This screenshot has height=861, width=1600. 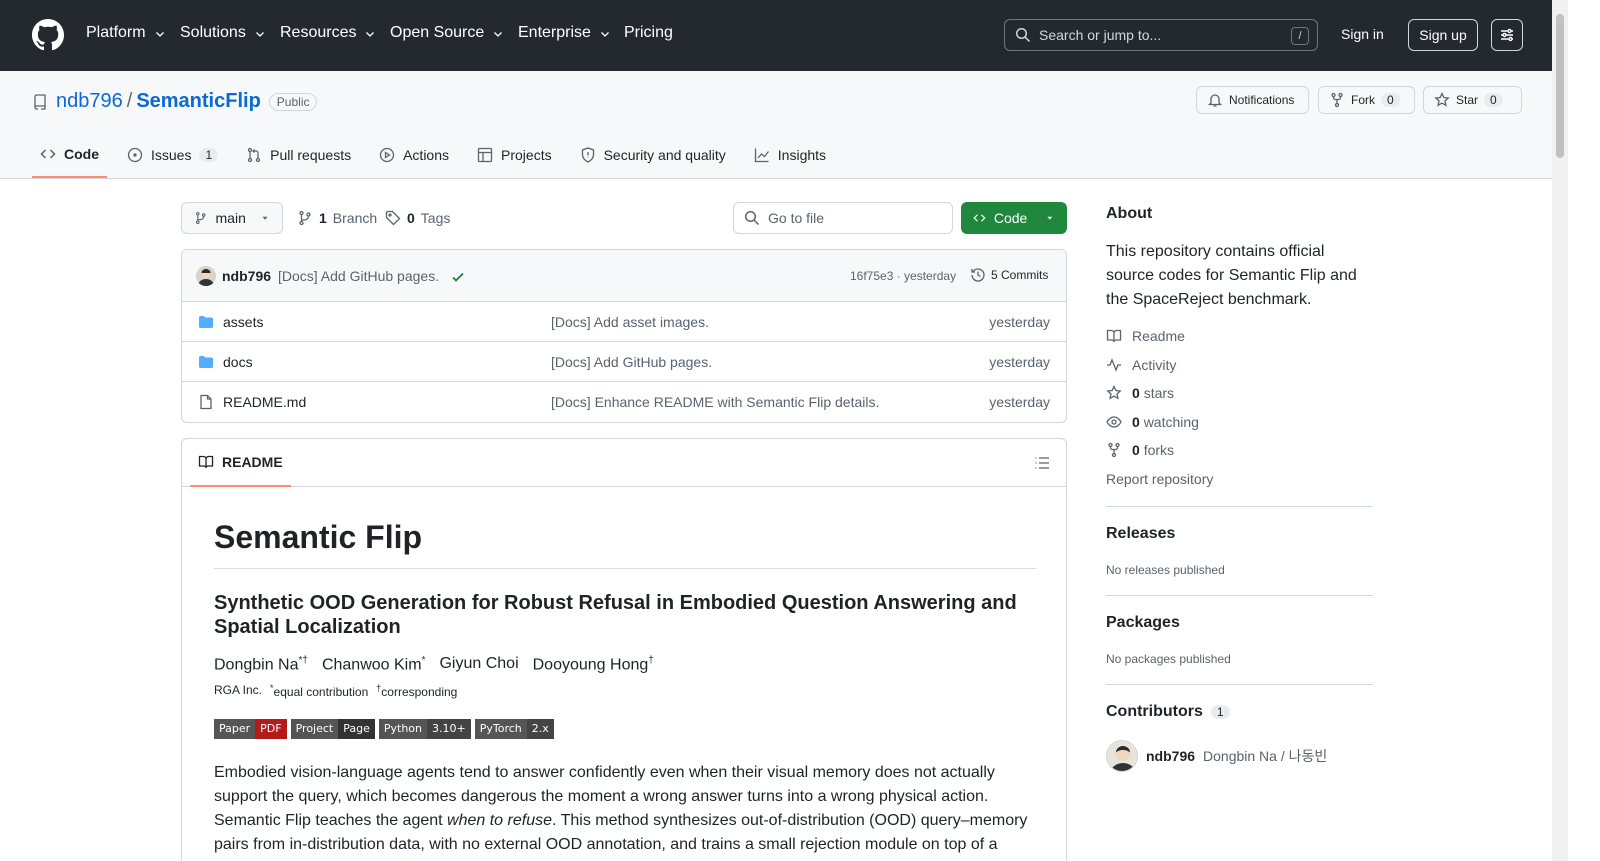 What do you see at coordinates (250, 729) in the screenshot?
I see `paper-badge: Paper PDF` at bounding box center [250, 729].